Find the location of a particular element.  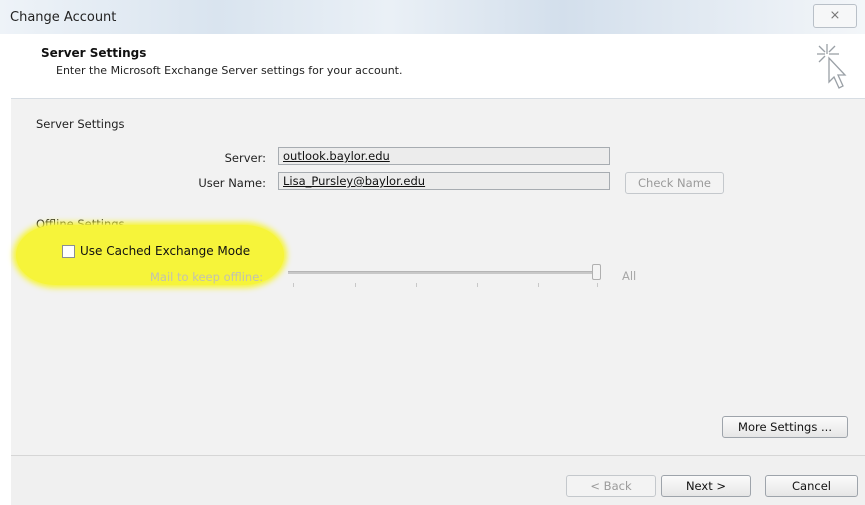

username-label: User Name: is located at coordinates (232, 183).